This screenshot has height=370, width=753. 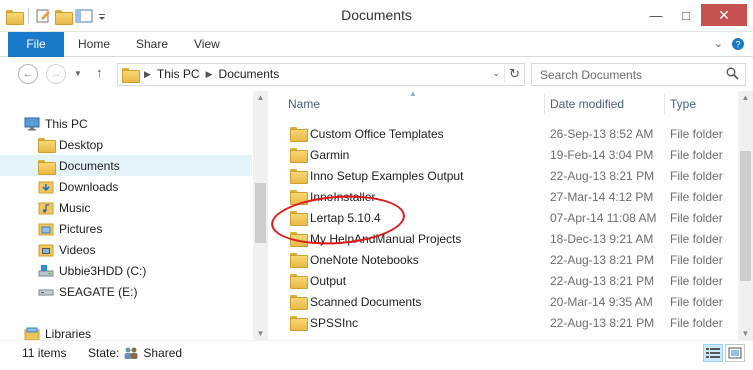 What do you see at coordinates (507, 280) in the screenshot?
I see `file-row: Output 22-Aug-13 8:21 PM File folder` at bounding box center [507, 280].